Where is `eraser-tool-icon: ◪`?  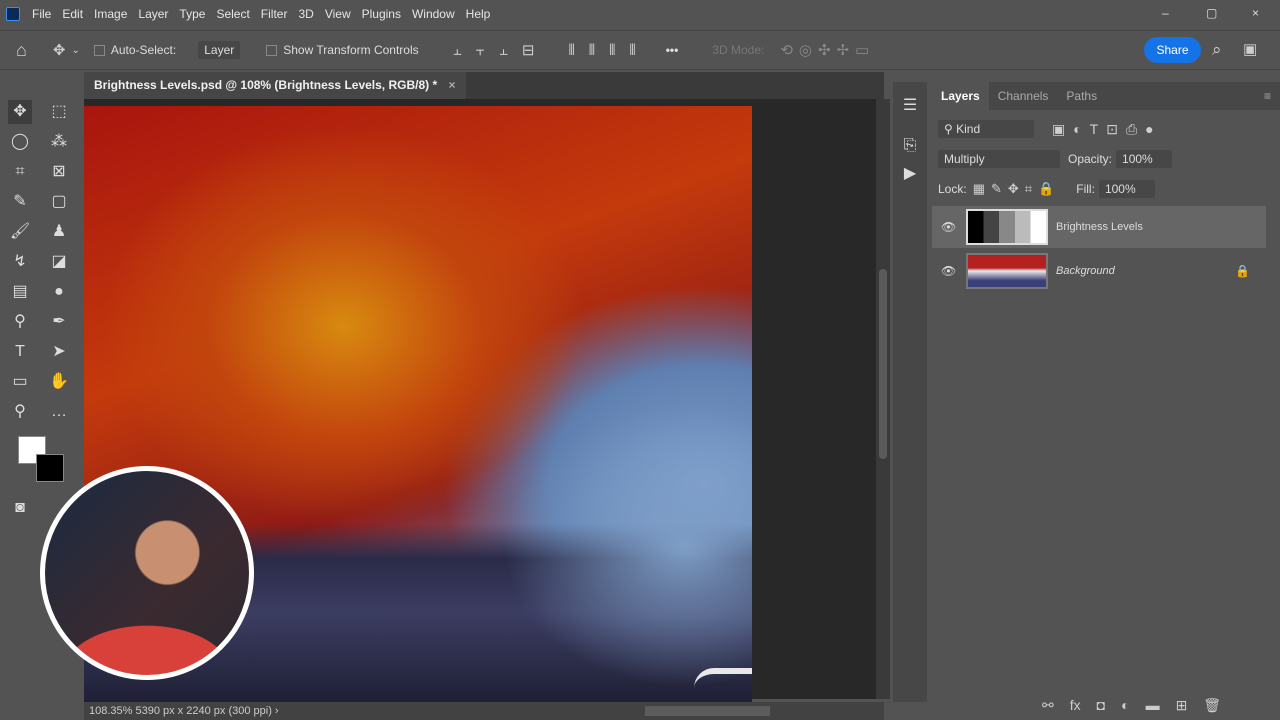
eraser-tool-icon: ◪ is located at coordinates (59, 262).